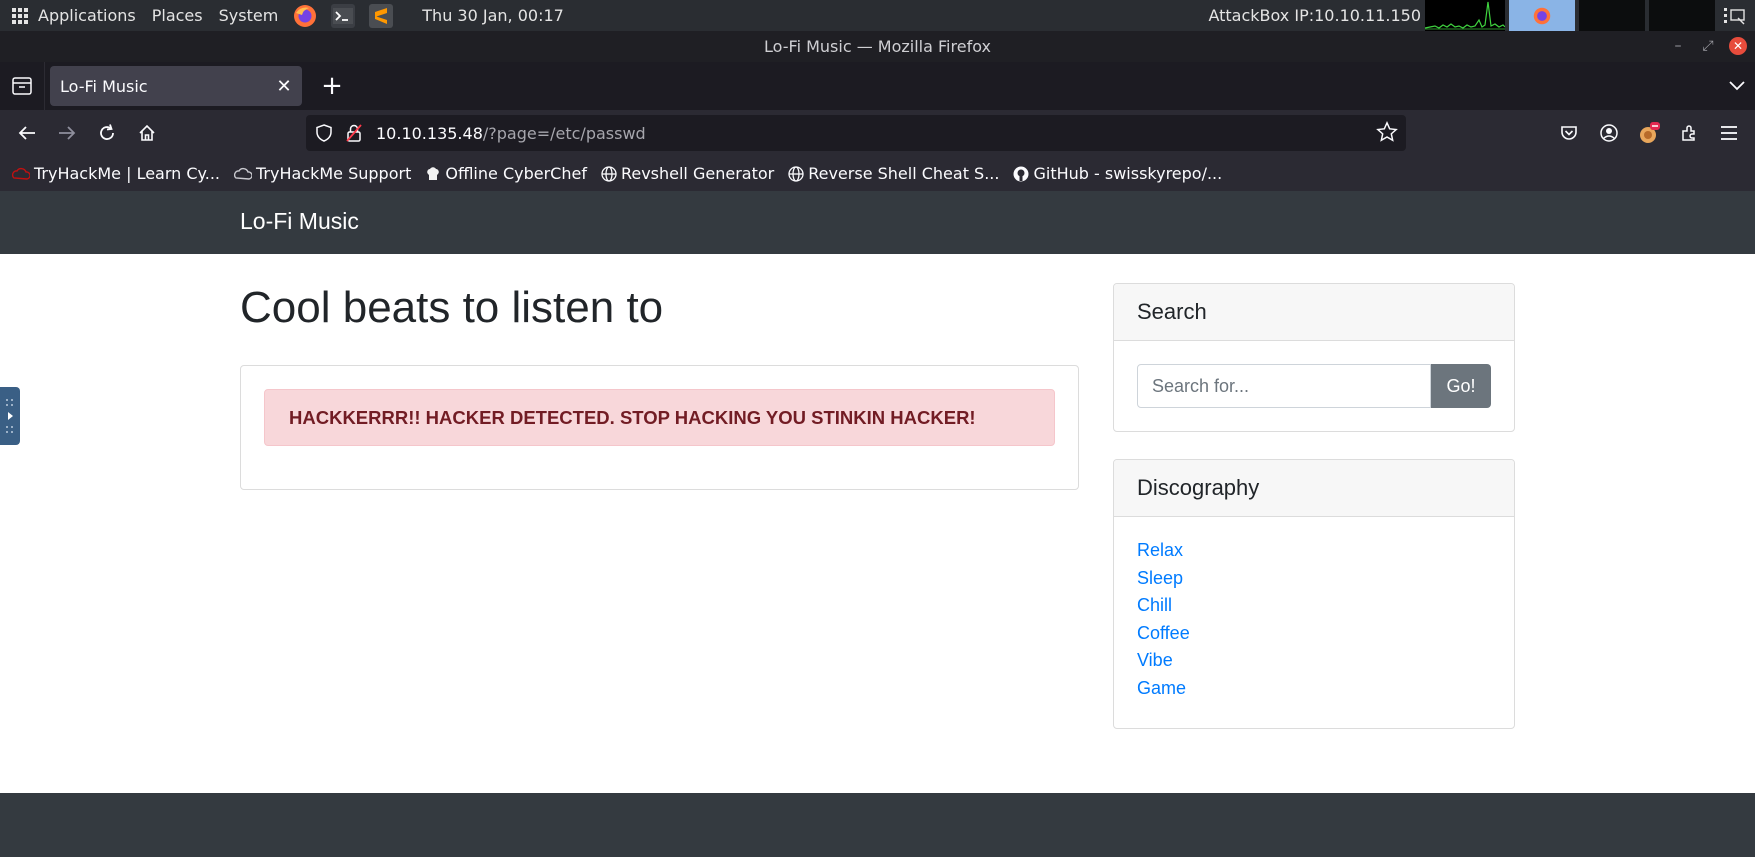 The image size is (1755, 857). I want to click on attackbox-ip: AttackBox IP:10.10.11.150, so click(1314, 15).